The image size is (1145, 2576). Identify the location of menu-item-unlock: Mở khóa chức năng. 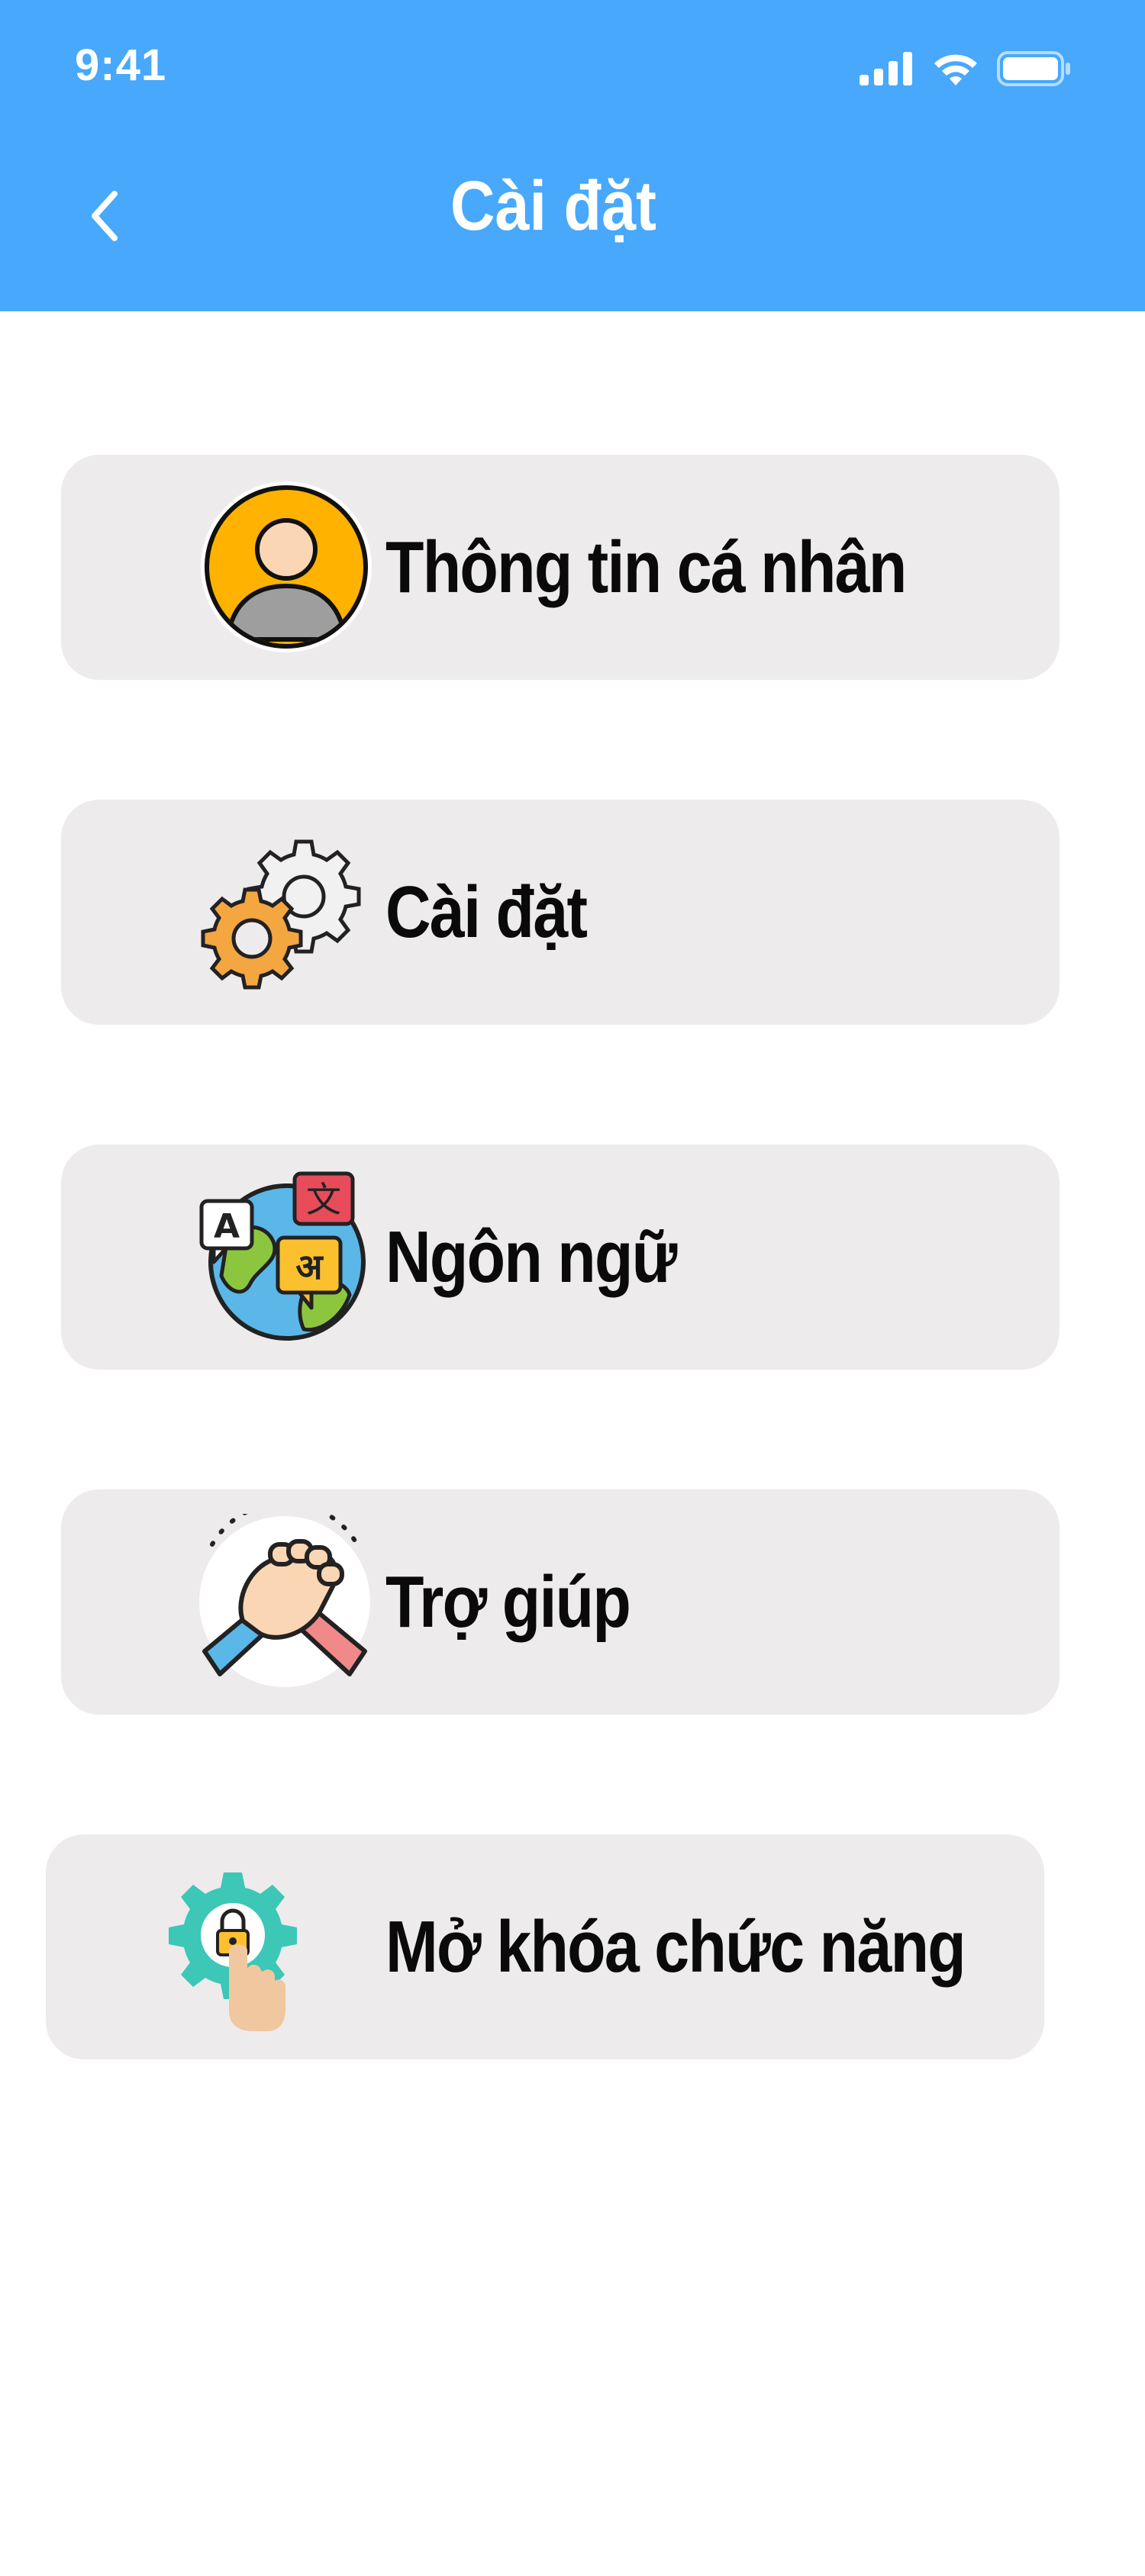
(545, 1946).